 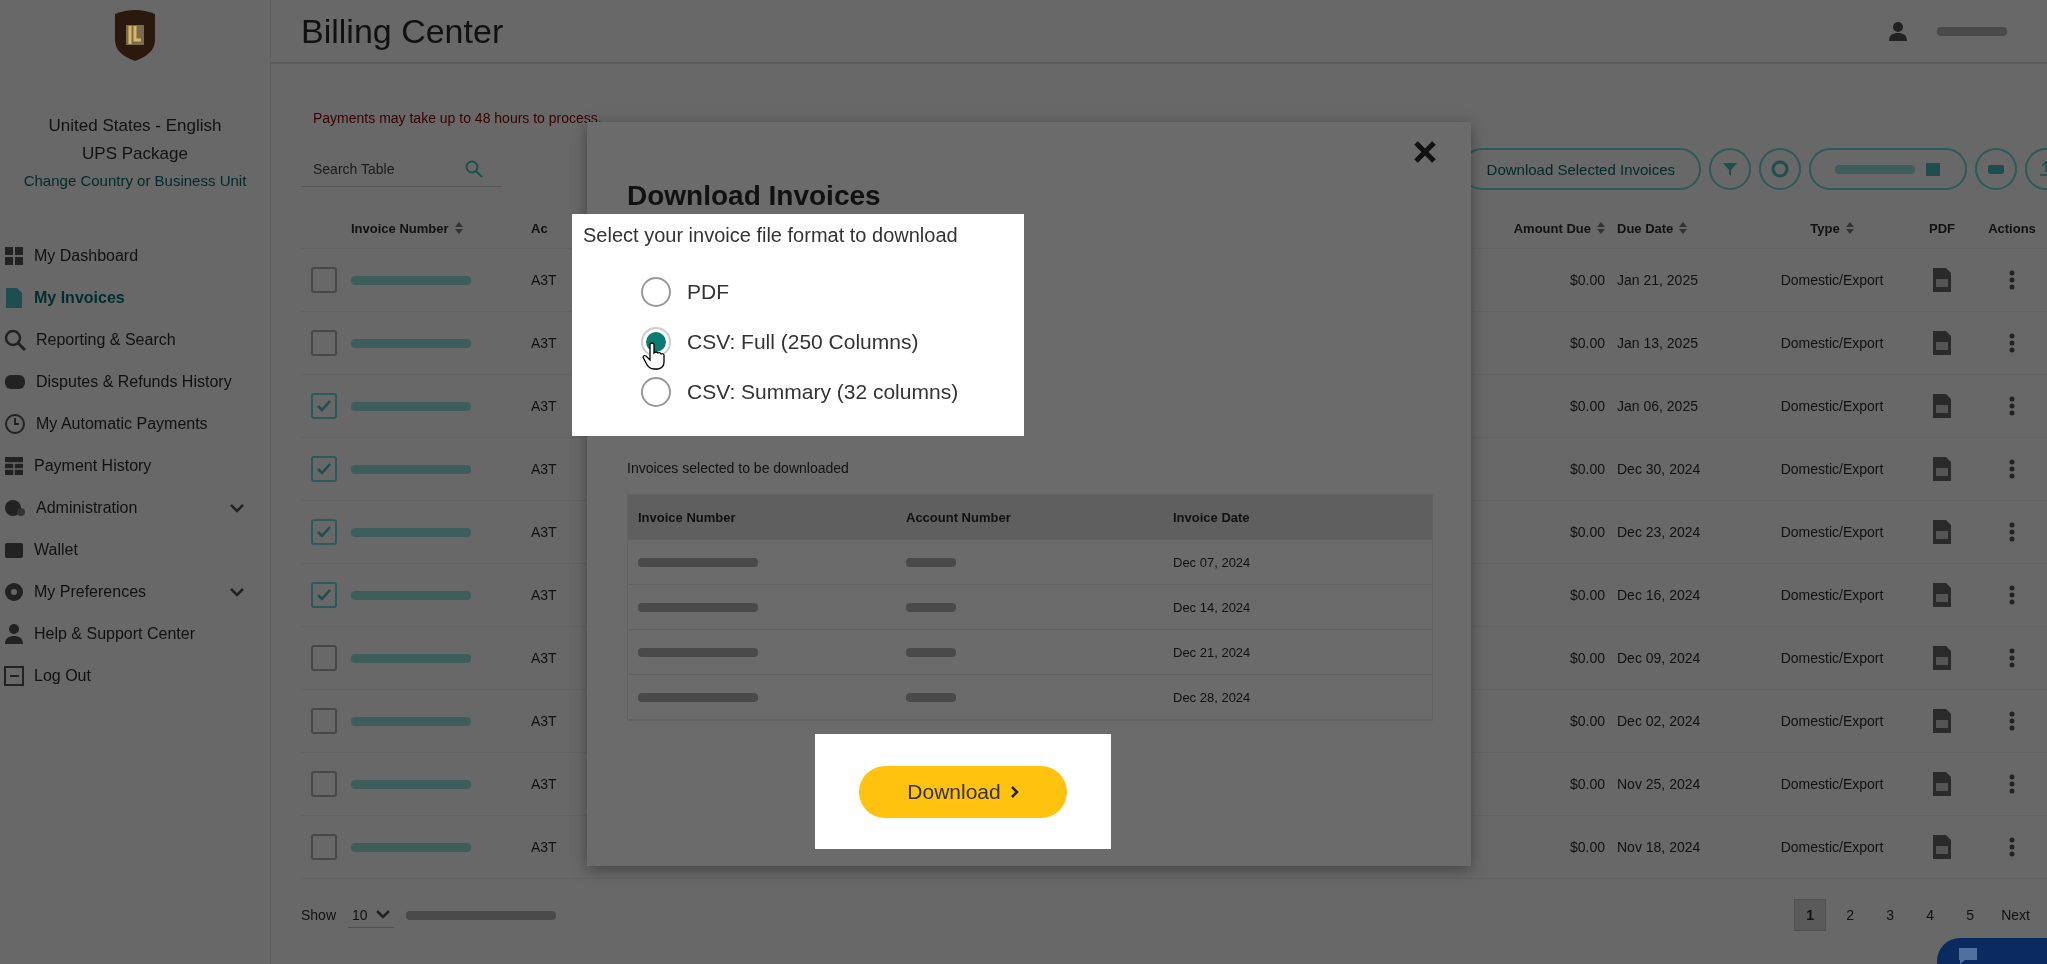 I want to click on sidebar-label: My Preferences, so click(x=91, y=592).